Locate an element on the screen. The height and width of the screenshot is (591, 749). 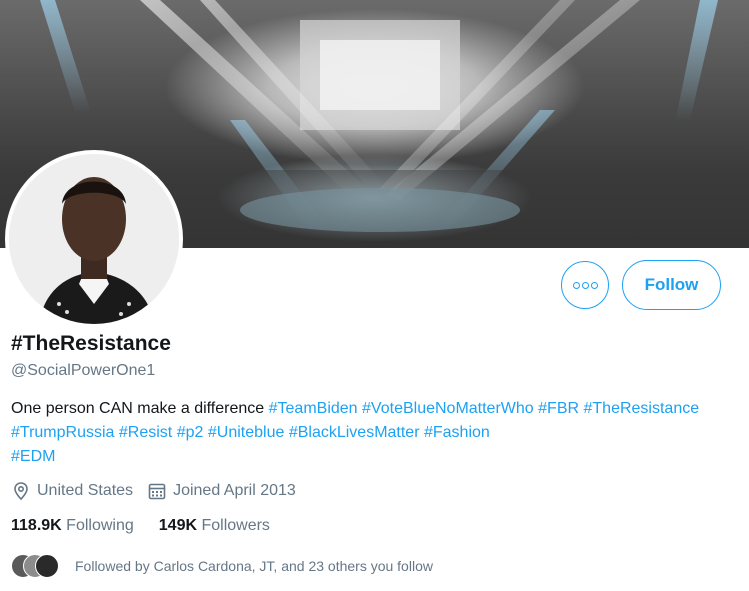
profile-avatar is located at coordinates (94, 239).